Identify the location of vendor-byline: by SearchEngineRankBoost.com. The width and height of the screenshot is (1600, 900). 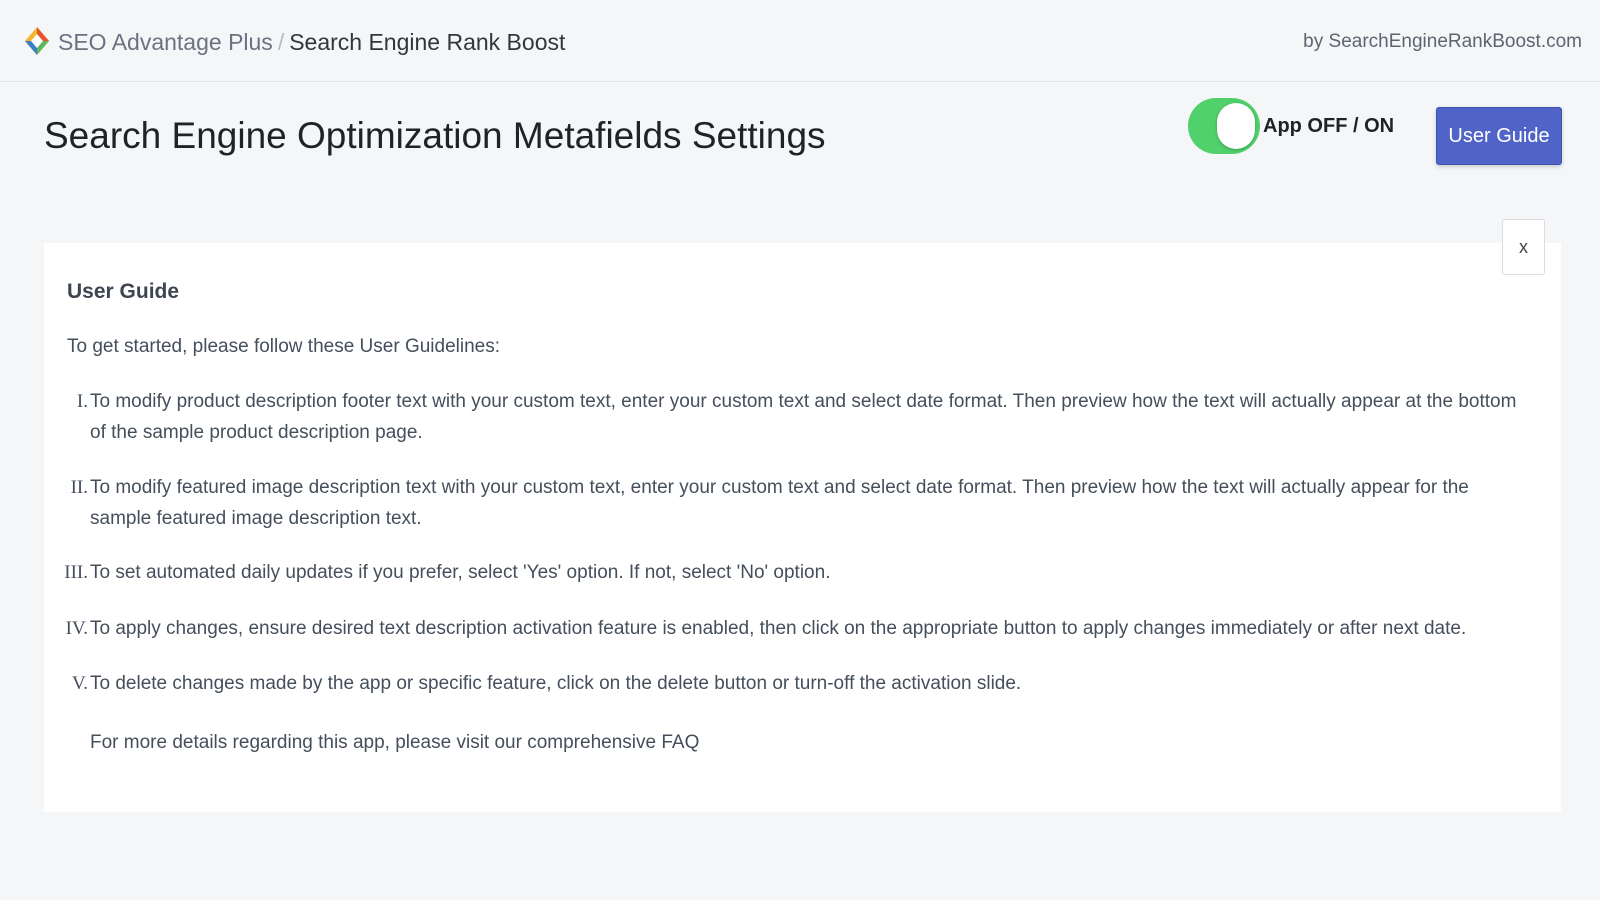
(1442, 42).